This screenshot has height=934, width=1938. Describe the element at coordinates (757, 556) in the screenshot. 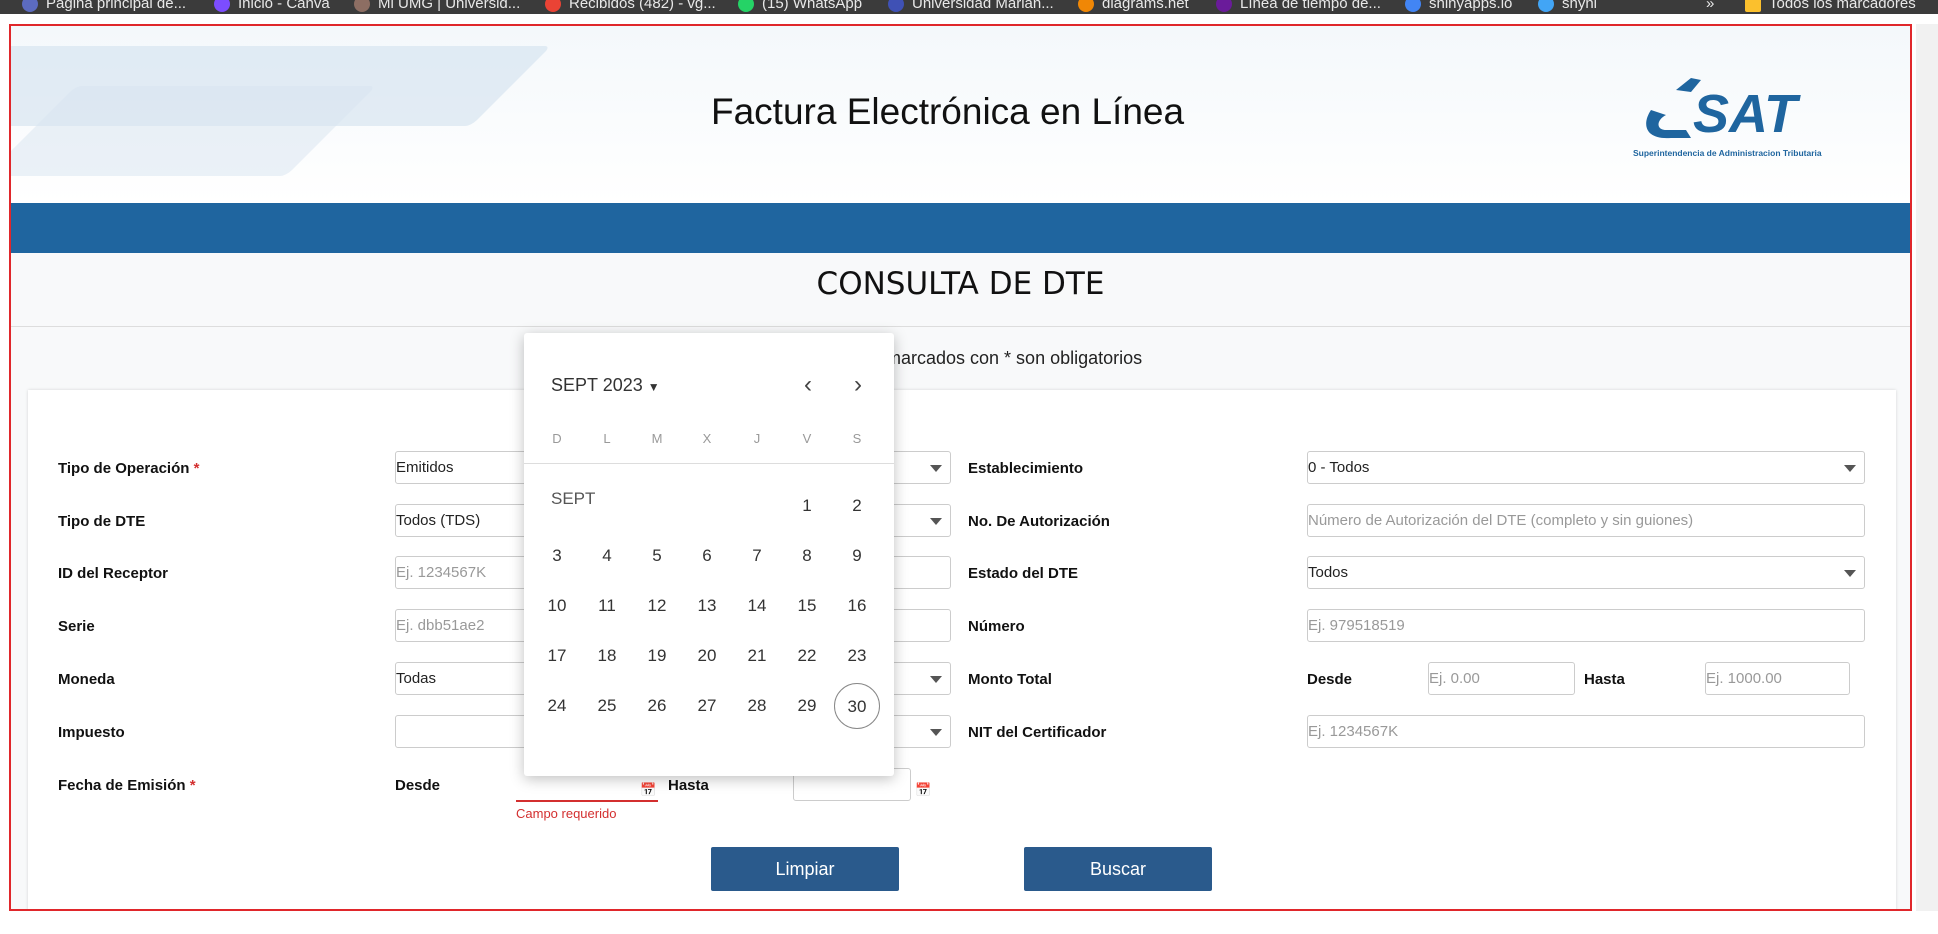

I see `calendar-day: 7` at that location.